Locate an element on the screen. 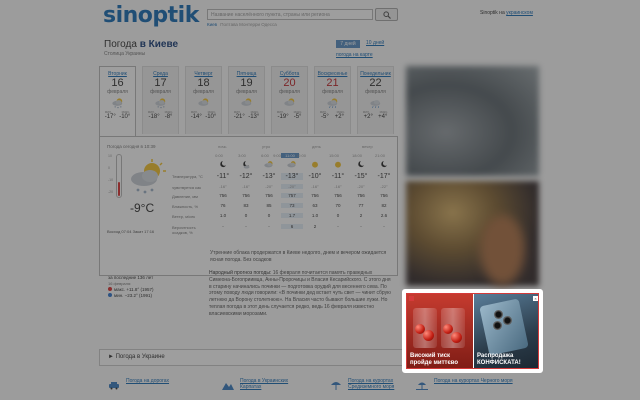 This screenshot has width=640, height=400. close-icon: × is located at coordinates (535, 298).